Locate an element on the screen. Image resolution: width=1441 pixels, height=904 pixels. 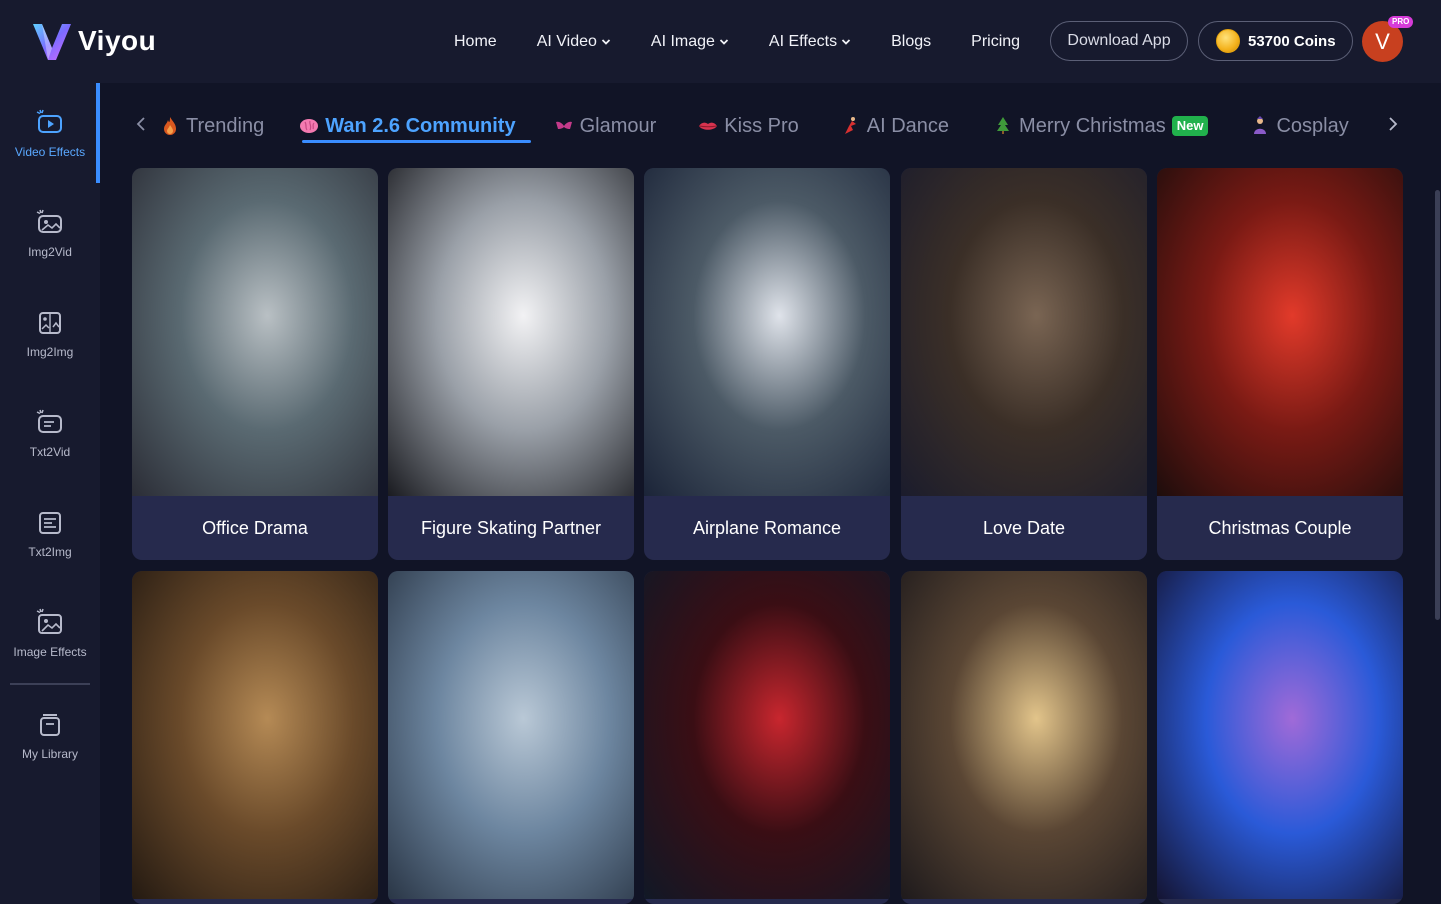
tab-label: Glamour is located at coordinates (618, 125).